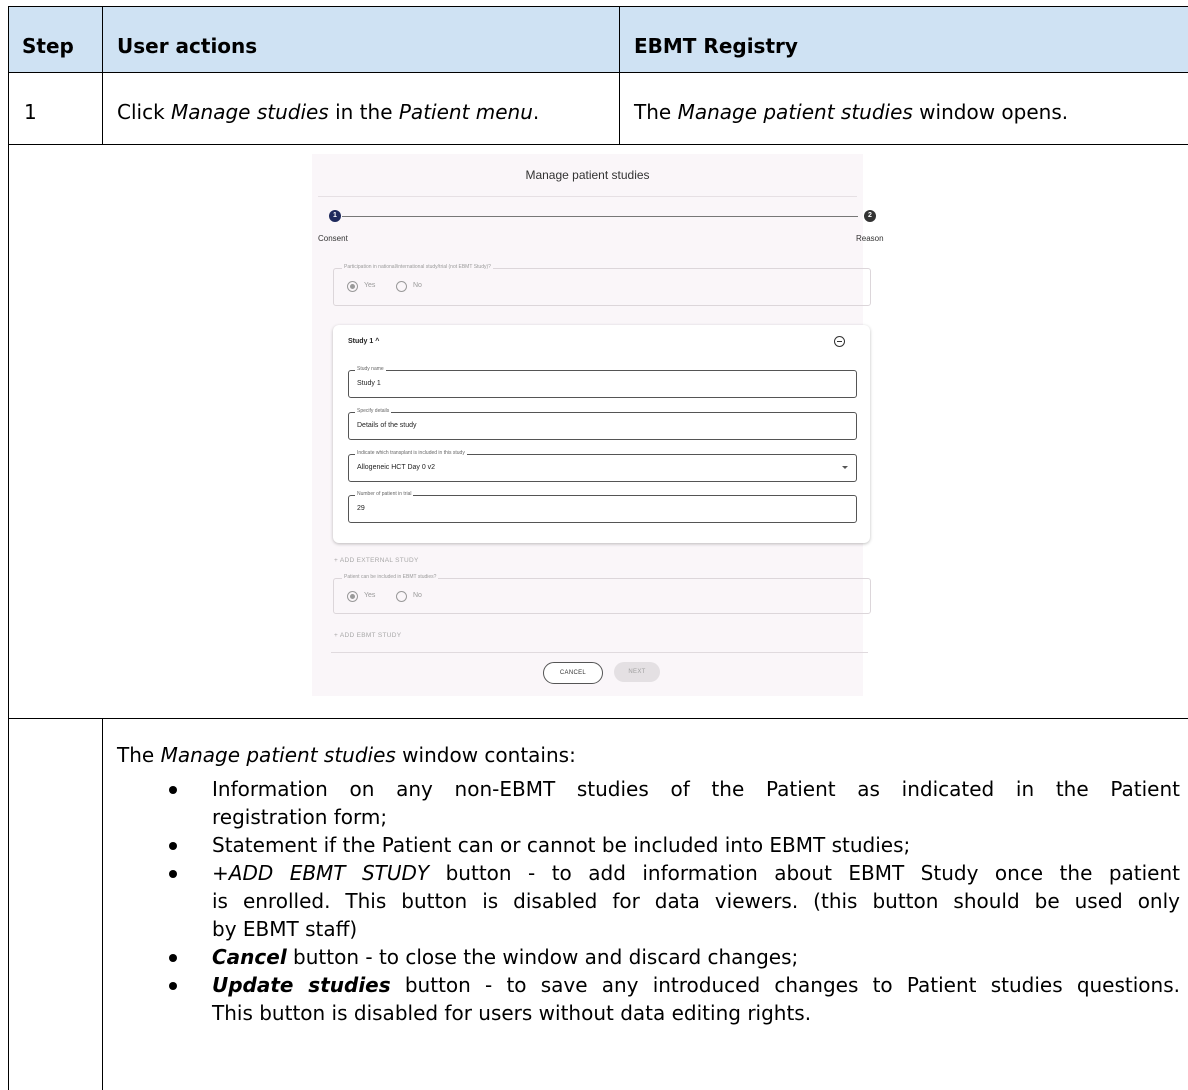 The image size is (1188, 1090). Describe the element at coordinates (370, 285) in the screenshot. I see `radio-yes-label: Yes` at that location.